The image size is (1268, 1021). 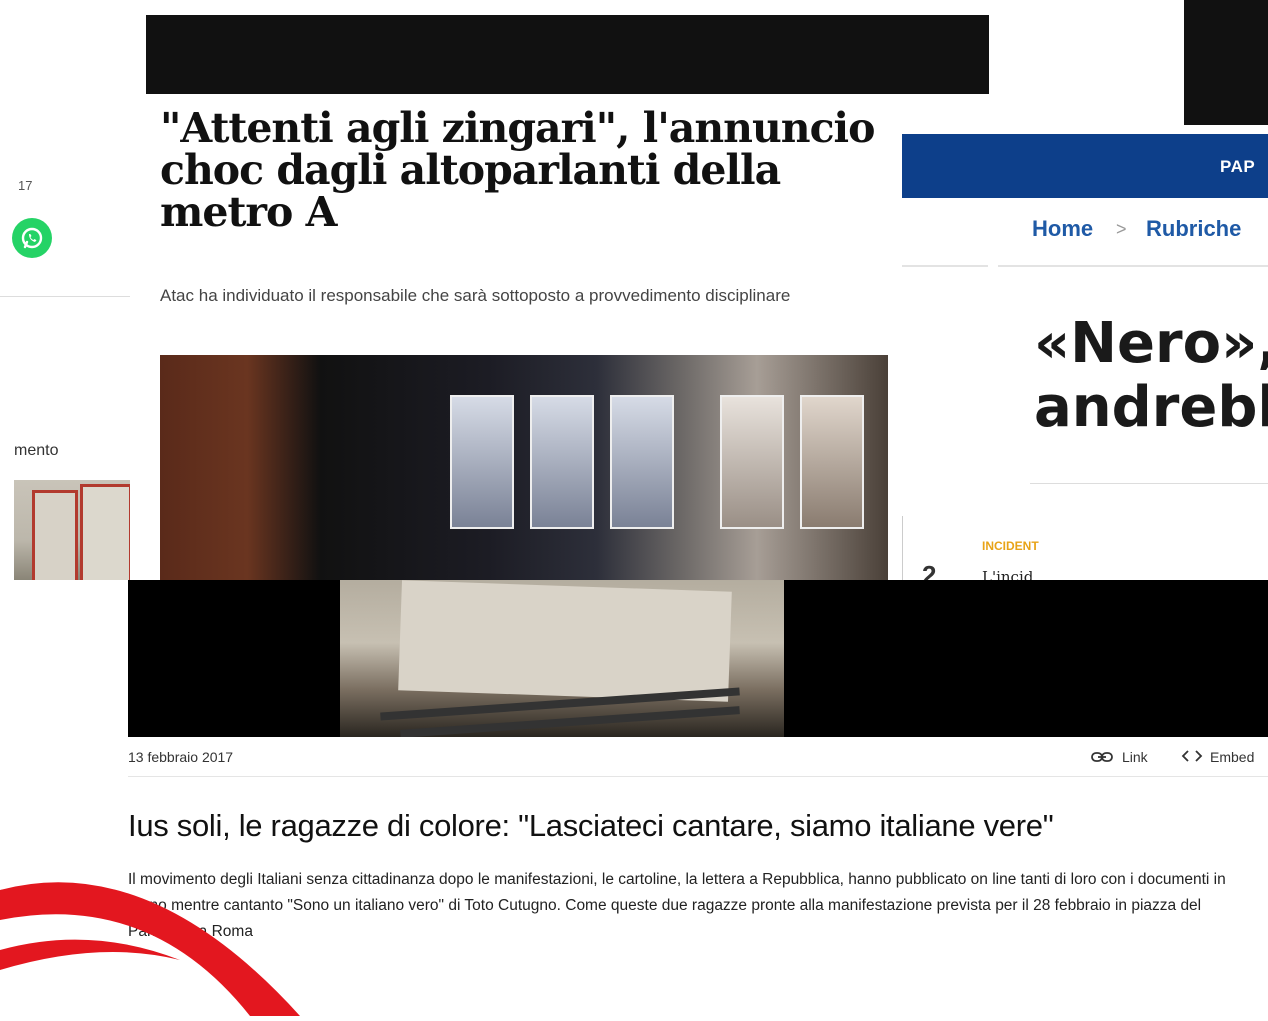 I want to click on category-label: INCIDENT, so click(x=1010, y=546).